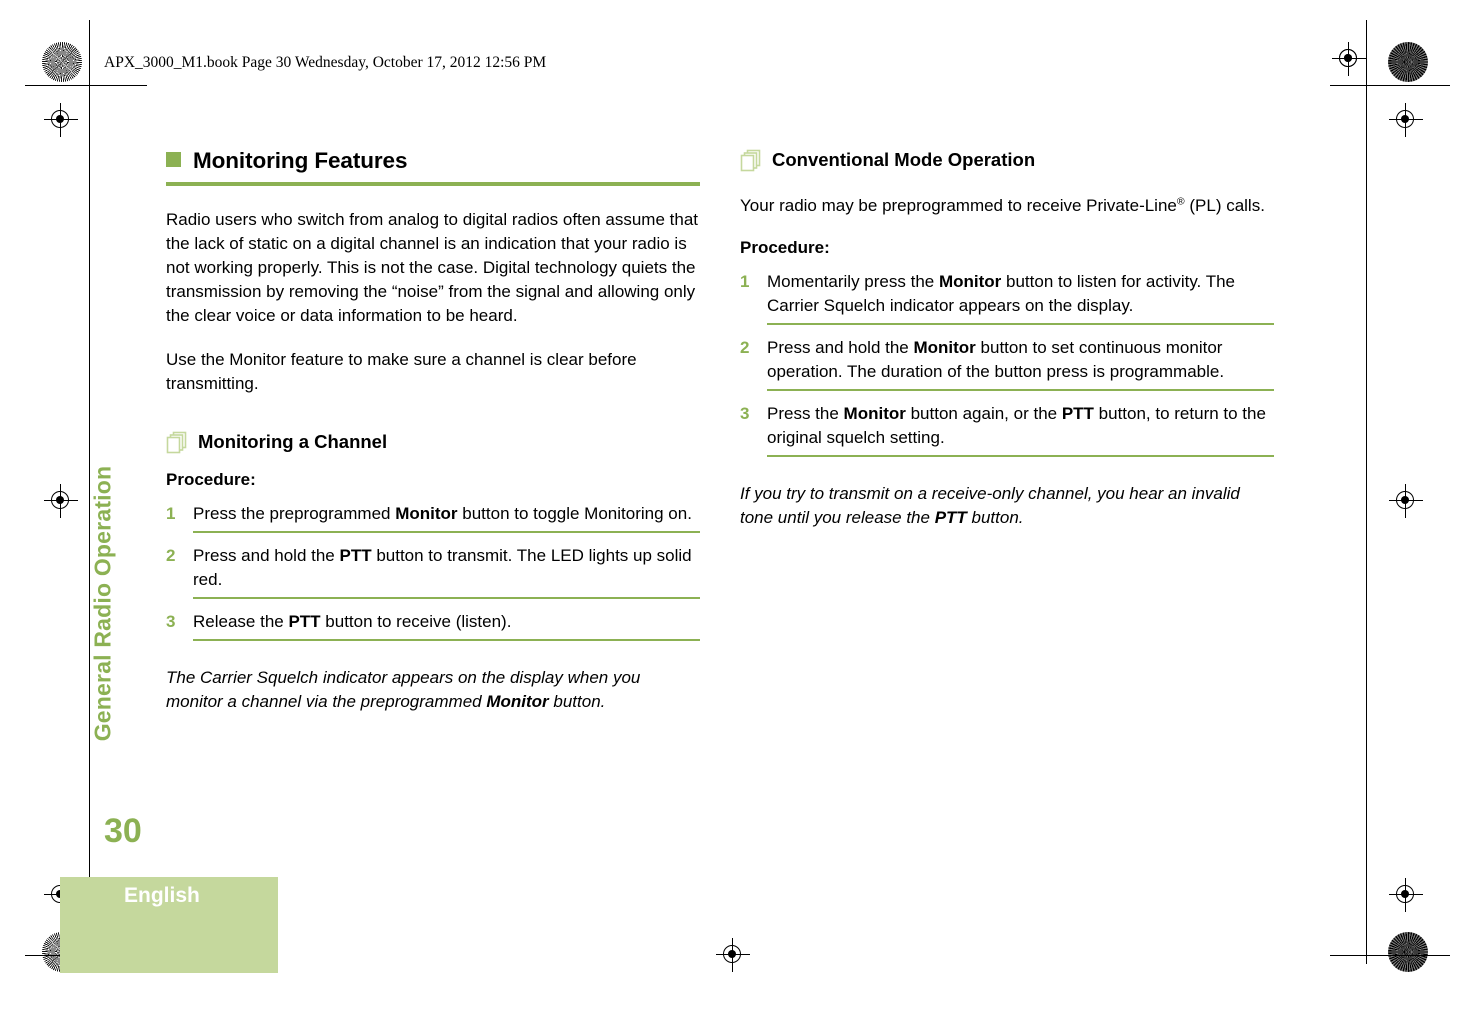 The height and width of the screenshot is (1013, 1462). What do you see at coordinates (1406, 501) in the screenshot?
I see `registration-crosshair-right-middle` at bounding box center [1406, 501].